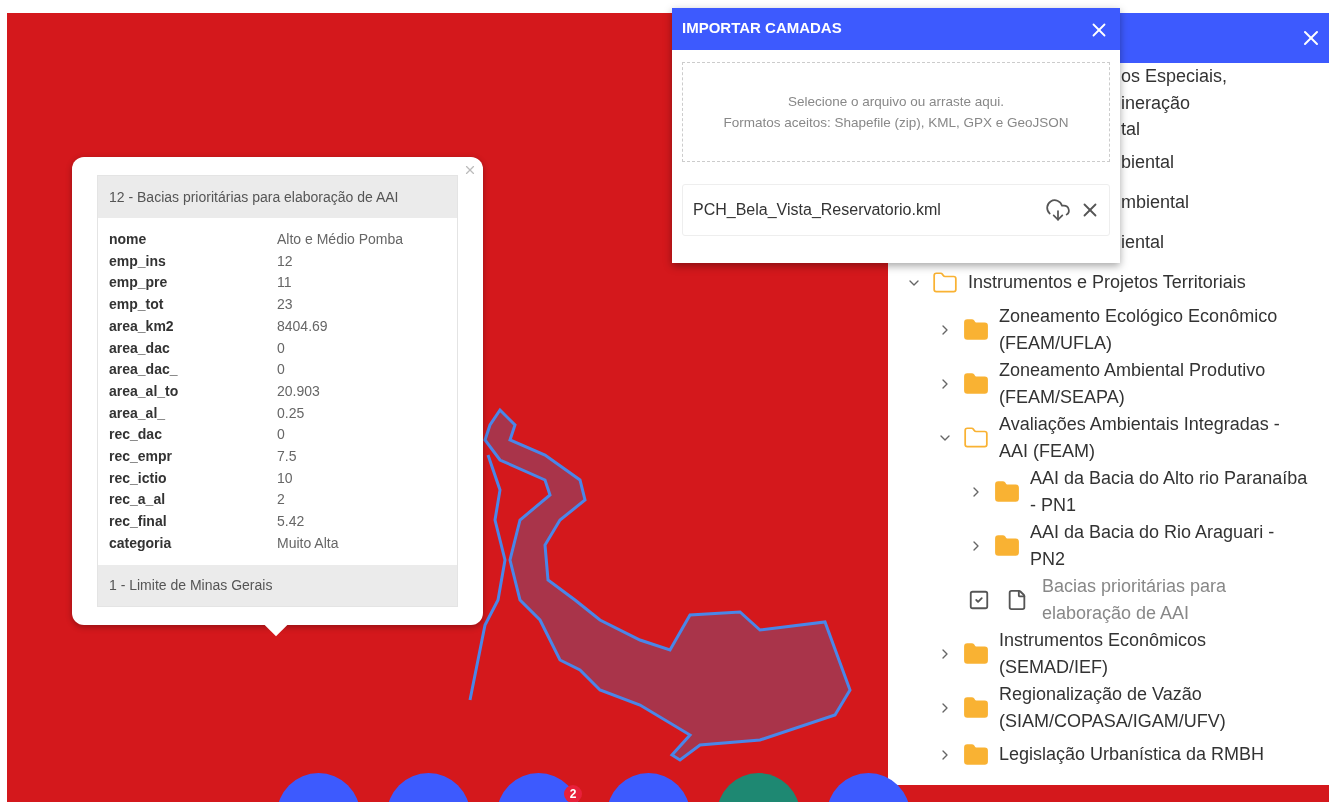 The image size is (1329, 802). Describe the element at coordinates (979, 599) in the screenshot. I see `checkbox` at that location.